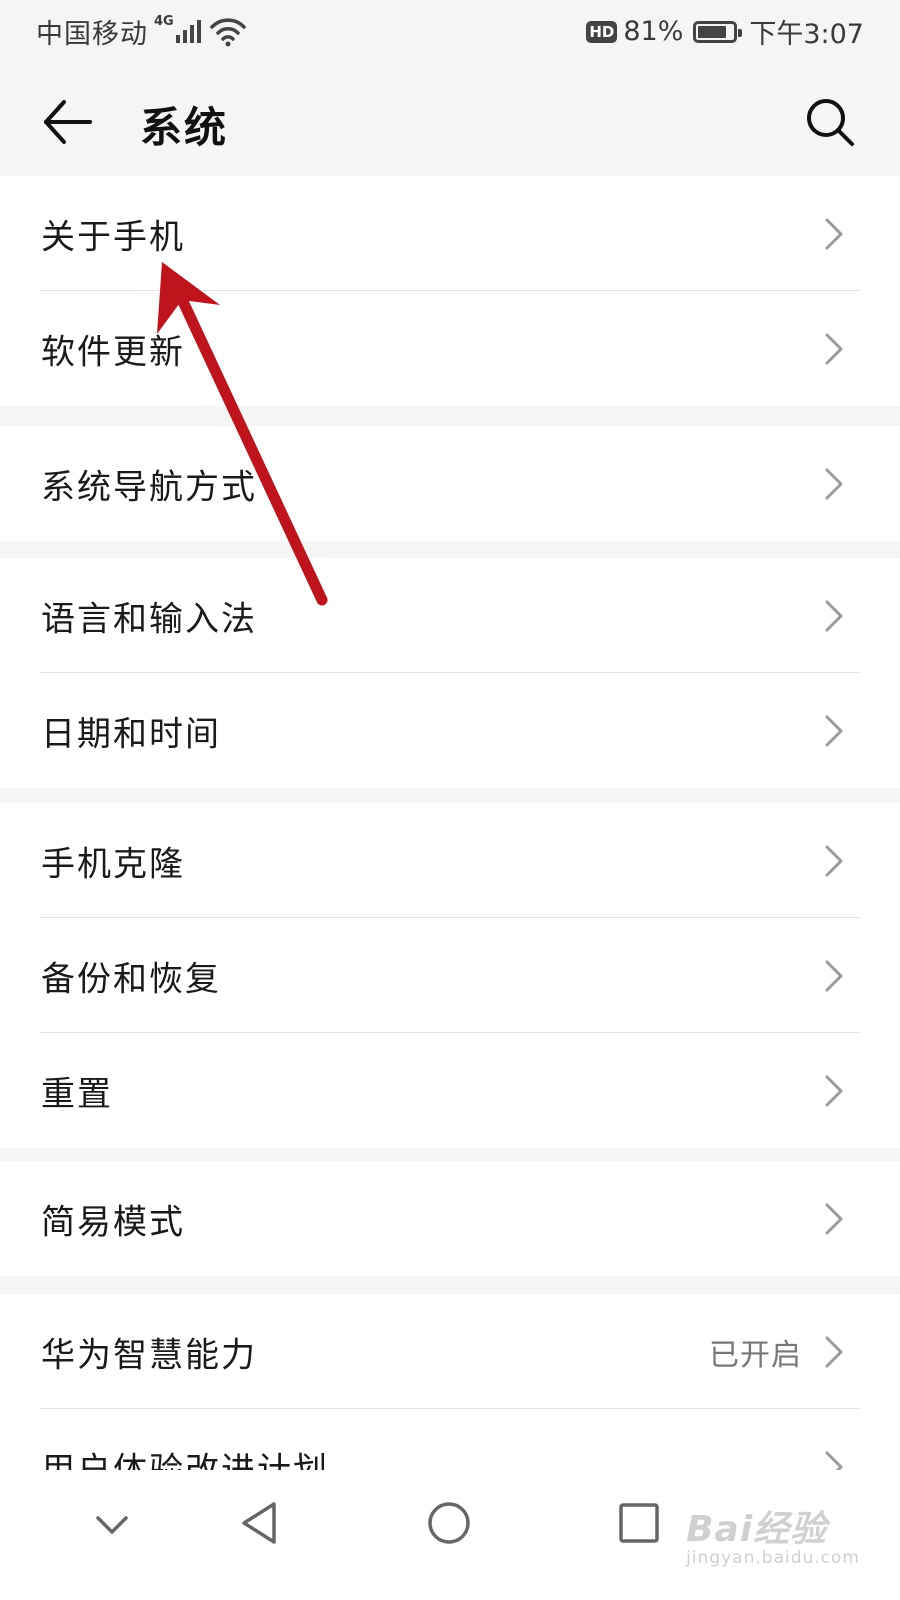 The width and height of the screenshot is (900, 1600). Describe the element at coordinates (227, 31) in the screenshot. I see `wifi-icon` at that location.